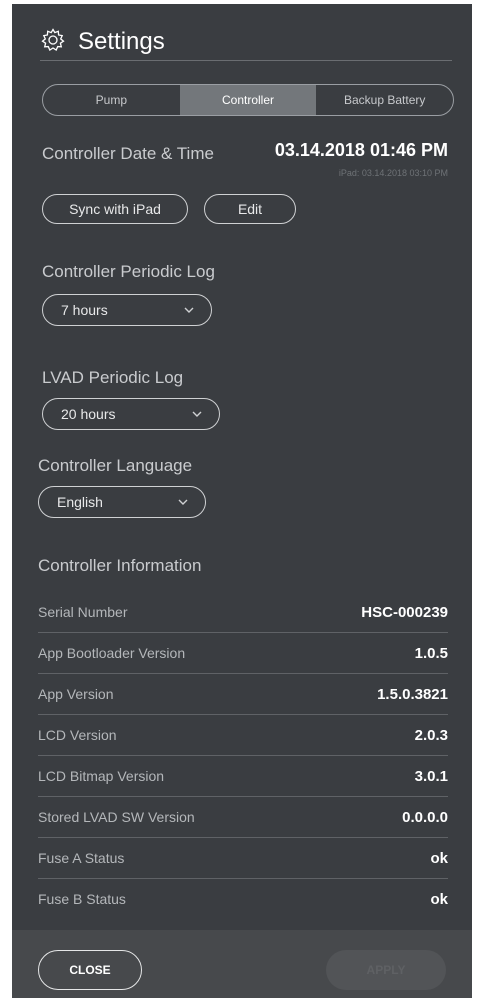 The height and width of the screenshot is (1002, 478). I want to click on info-row-app-version: App Version 1.5.0.3821, so click(243, 694).